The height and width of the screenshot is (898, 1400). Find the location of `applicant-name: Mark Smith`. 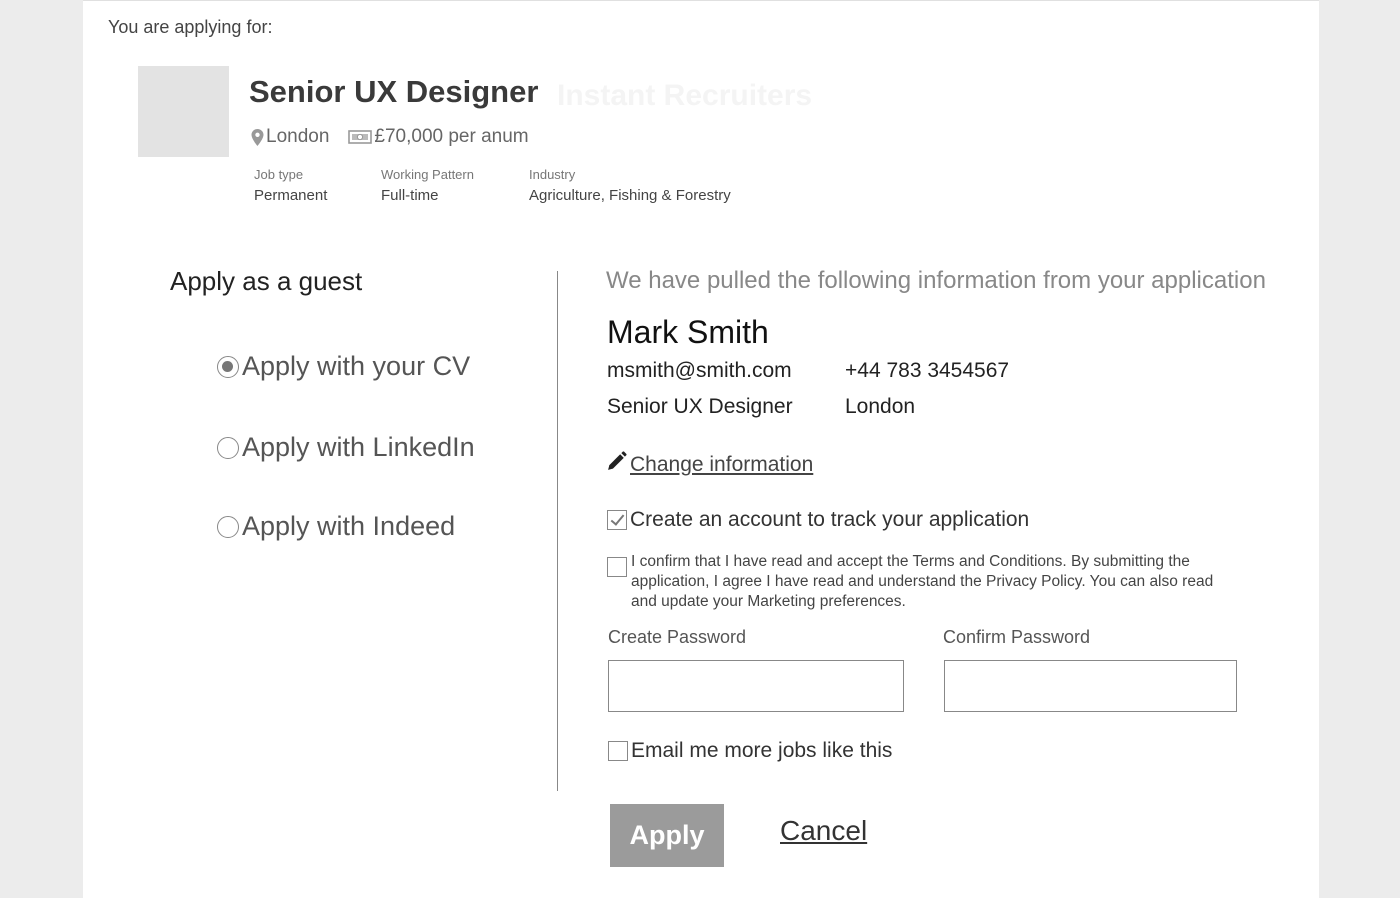

applicant-name: Mark Smith is located at coordinates (688, 332).